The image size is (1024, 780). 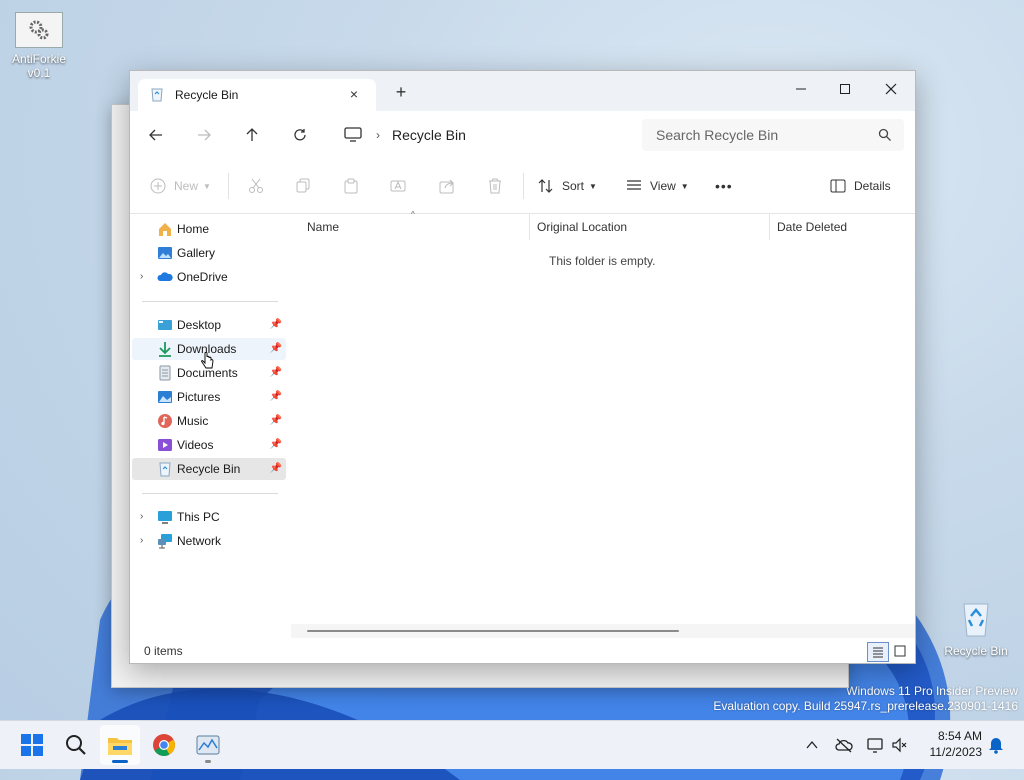 What do you see at coordinates (398, 186) in the screenshot?
I see `rename-button` at bounding box center [398, 186].